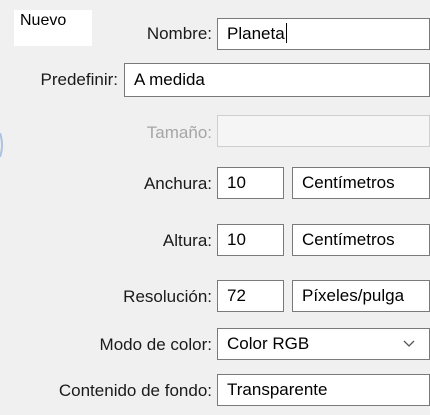 This screenshot has height=415, width=430. Describe the element at coordinates (409, 344) in the screenshot. I see `chevron-down-icon` at that location.